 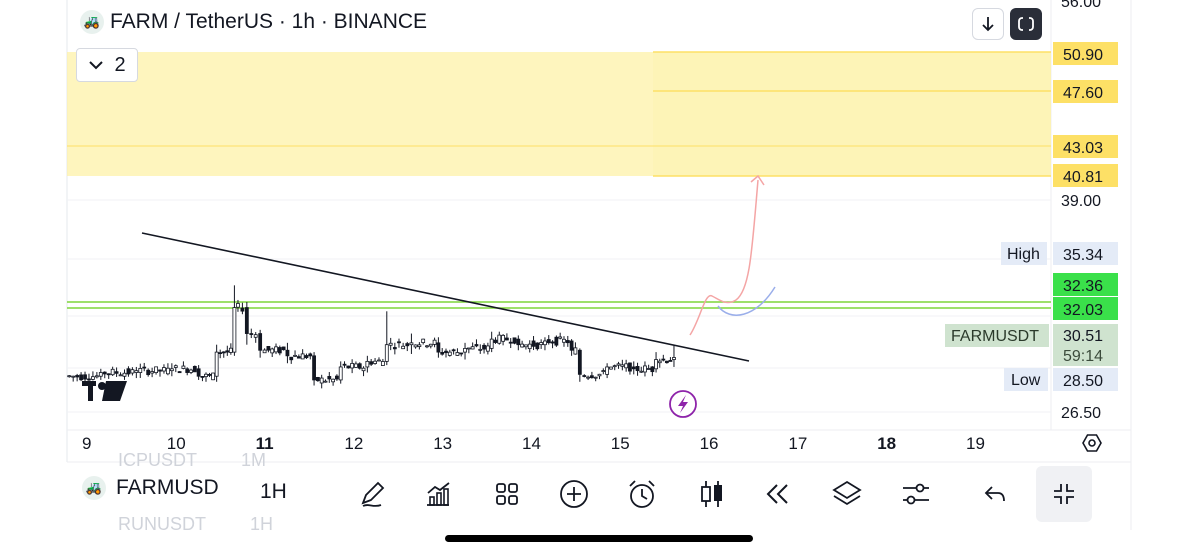 I want to click on undo-icon, so click(x=995, y=494).